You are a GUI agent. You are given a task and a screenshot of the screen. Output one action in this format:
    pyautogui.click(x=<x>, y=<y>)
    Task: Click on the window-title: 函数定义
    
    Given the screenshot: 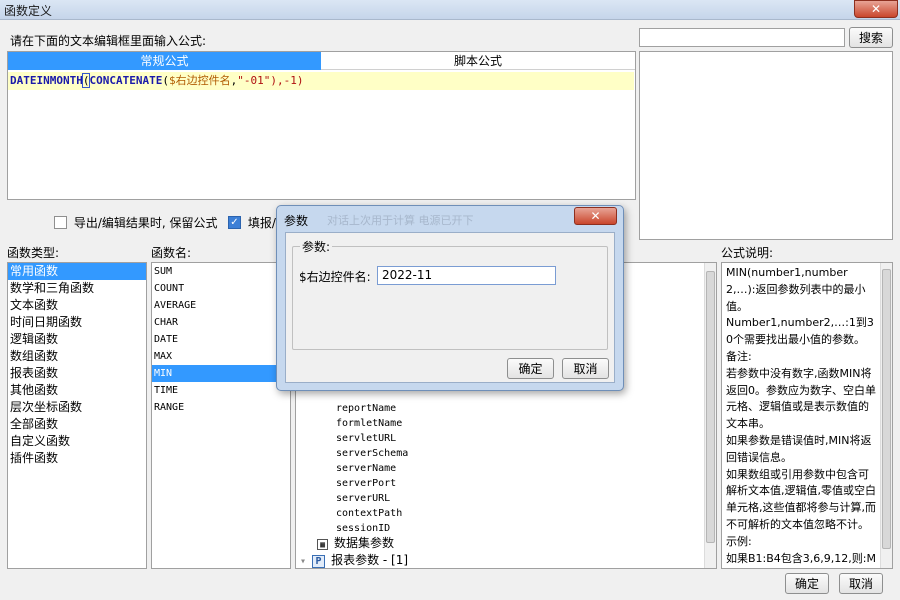 What is the action you would take?
    pyautogui.click(x=28, y=11)
    